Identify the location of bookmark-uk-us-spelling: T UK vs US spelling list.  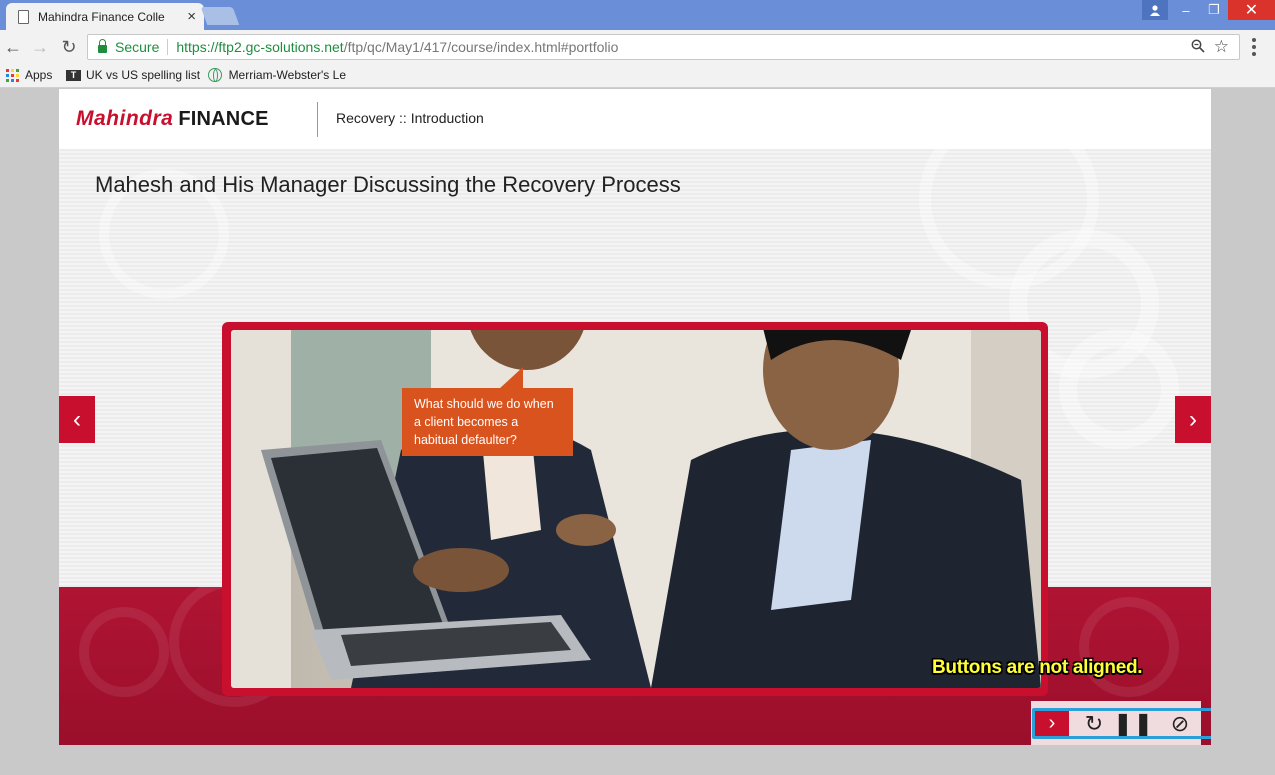
(133, 75).